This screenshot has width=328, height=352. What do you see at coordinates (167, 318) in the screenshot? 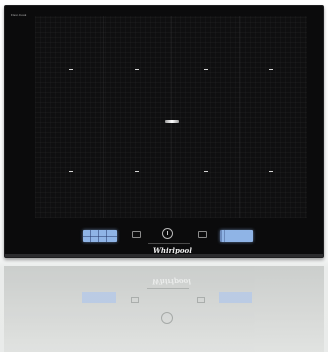
I see `reflected-power-icon` at bounding box center [167, 318].